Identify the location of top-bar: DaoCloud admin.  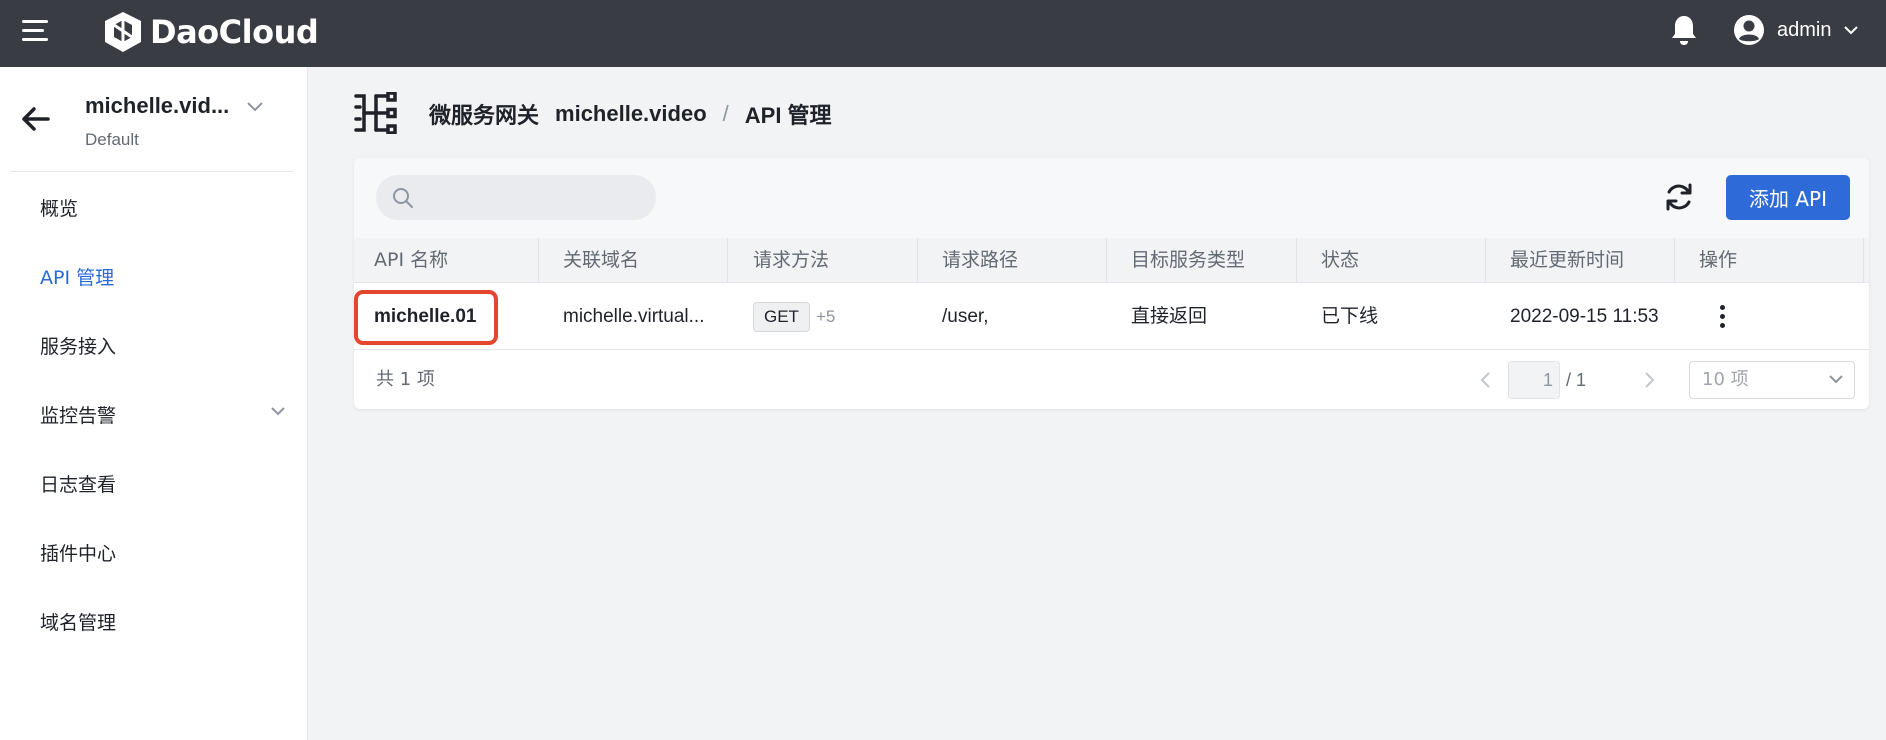
(943, 33).